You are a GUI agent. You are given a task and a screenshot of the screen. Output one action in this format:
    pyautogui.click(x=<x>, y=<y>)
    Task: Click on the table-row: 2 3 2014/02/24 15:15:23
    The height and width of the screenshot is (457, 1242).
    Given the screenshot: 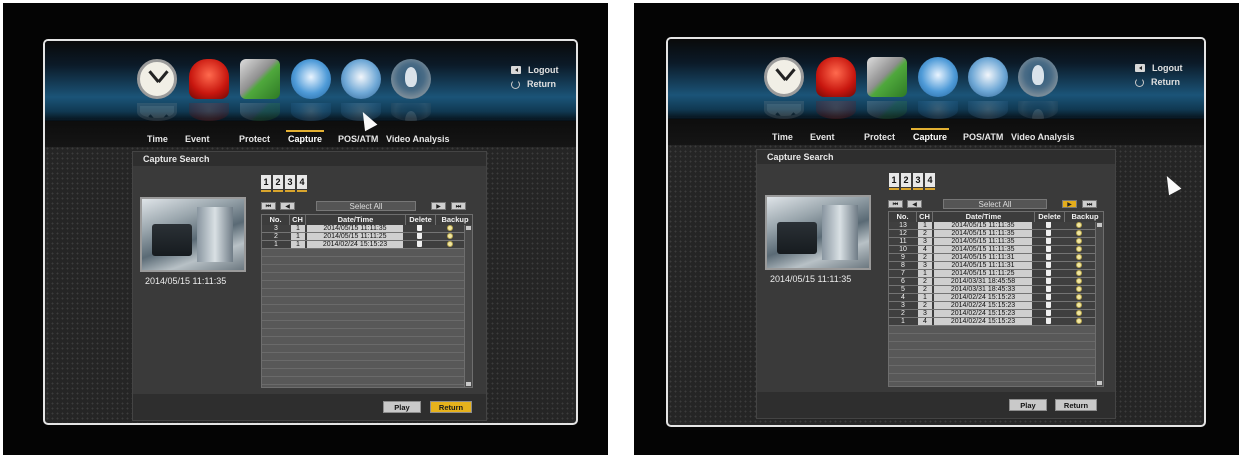 What is the action you would take?
    pyautogui.click(x=992, y=314)
    